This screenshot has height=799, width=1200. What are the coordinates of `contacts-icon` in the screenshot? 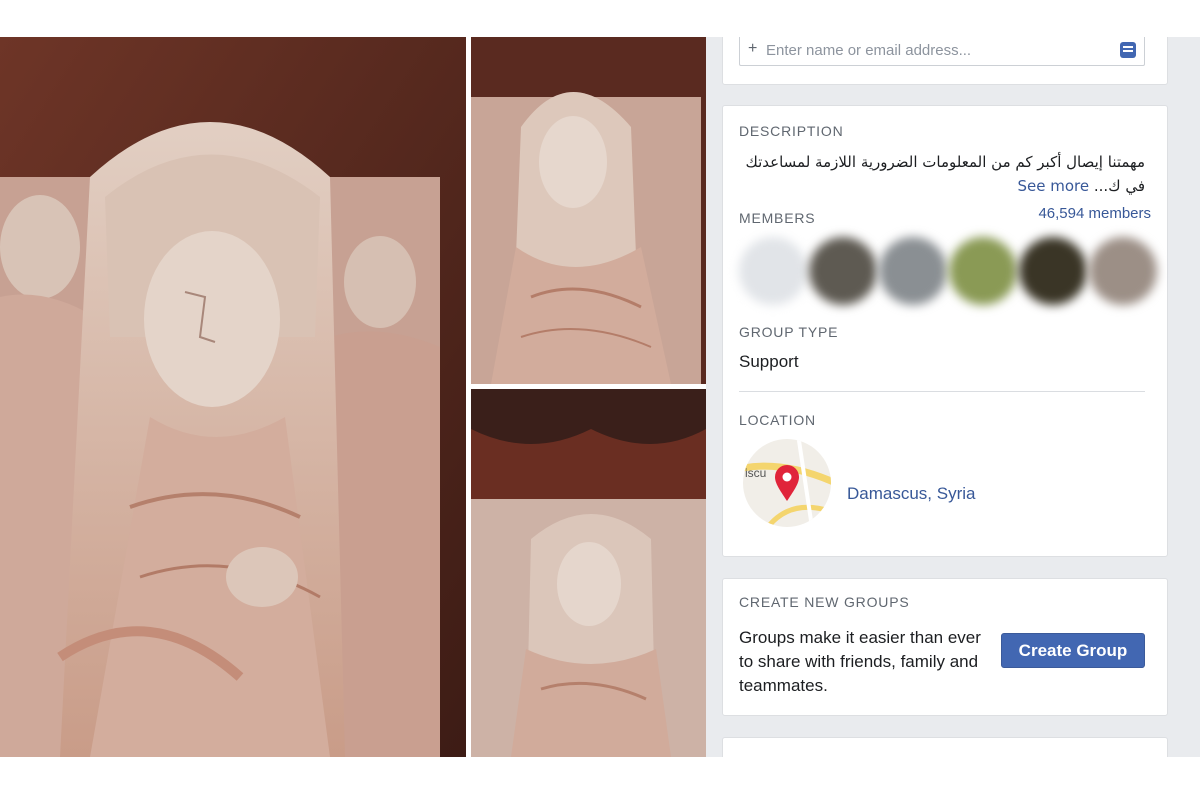 It's located at (1128, 50).